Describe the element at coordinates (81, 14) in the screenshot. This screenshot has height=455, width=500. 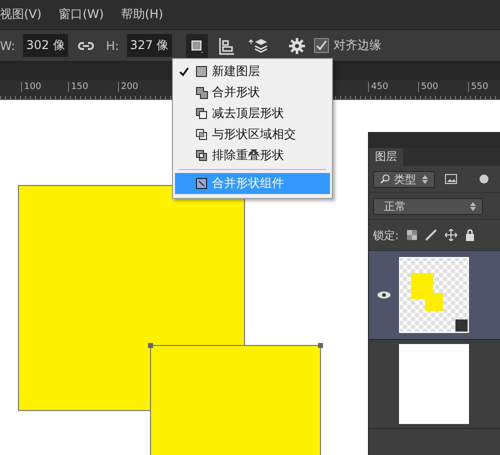
I see `menu-item: 窗口(W)` at that location.